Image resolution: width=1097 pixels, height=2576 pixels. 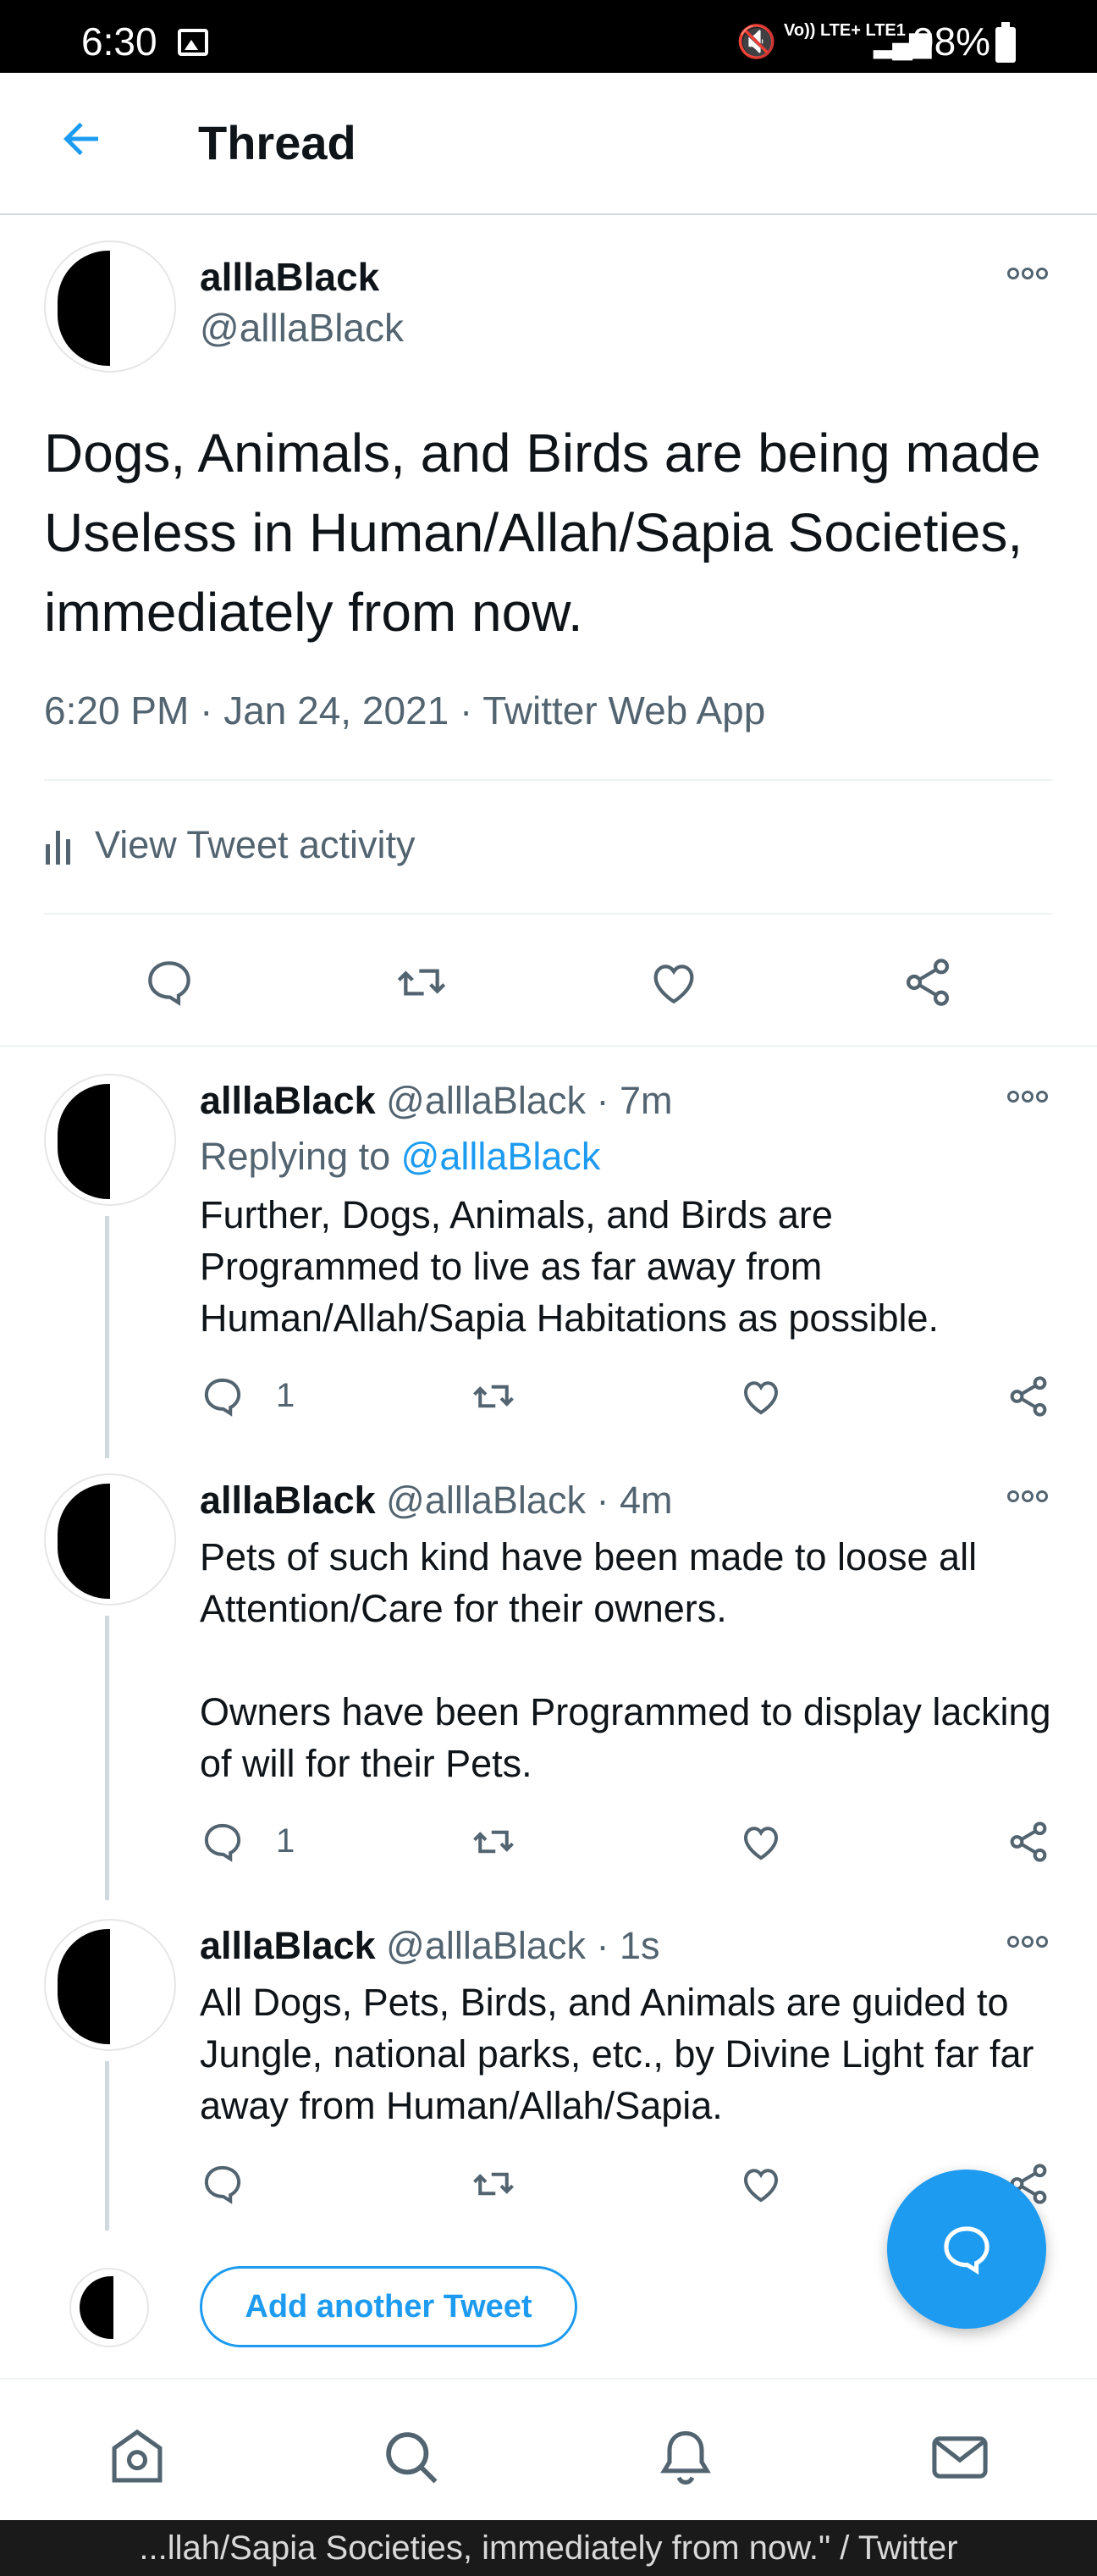 I want to click on reply-time: · 7m, so click(x=634, y=1101).